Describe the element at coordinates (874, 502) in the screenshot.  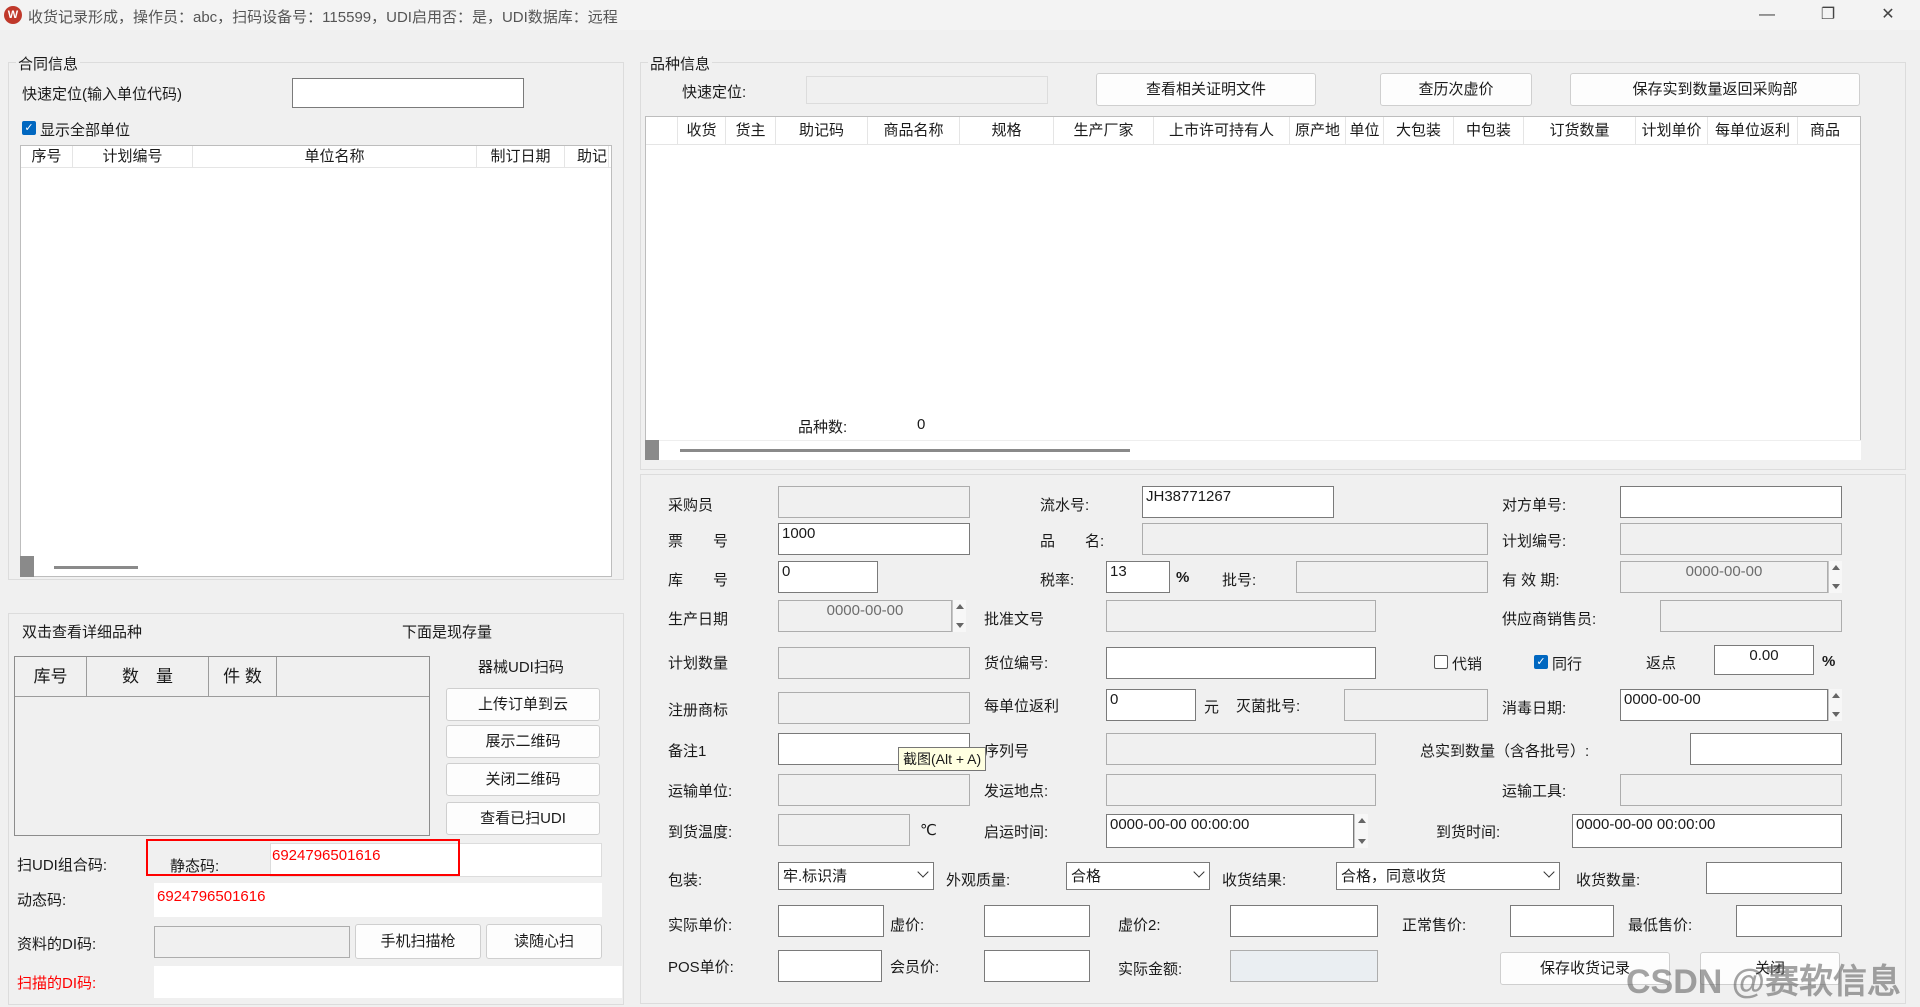
I see `buyer-input` at that location.